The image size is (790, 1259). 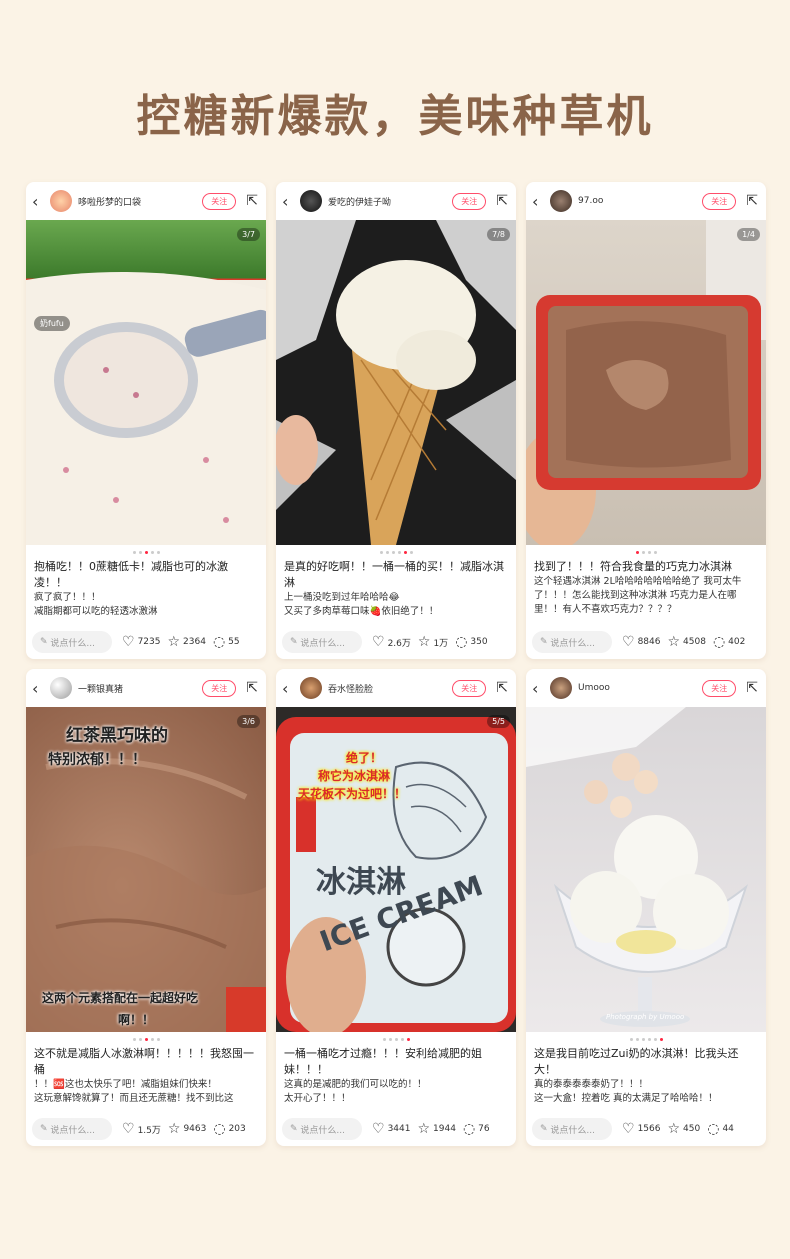 I want to click on post-header: ‹ 吞水怪脸脸 关注 ⇱, so click(x=396, y=688).